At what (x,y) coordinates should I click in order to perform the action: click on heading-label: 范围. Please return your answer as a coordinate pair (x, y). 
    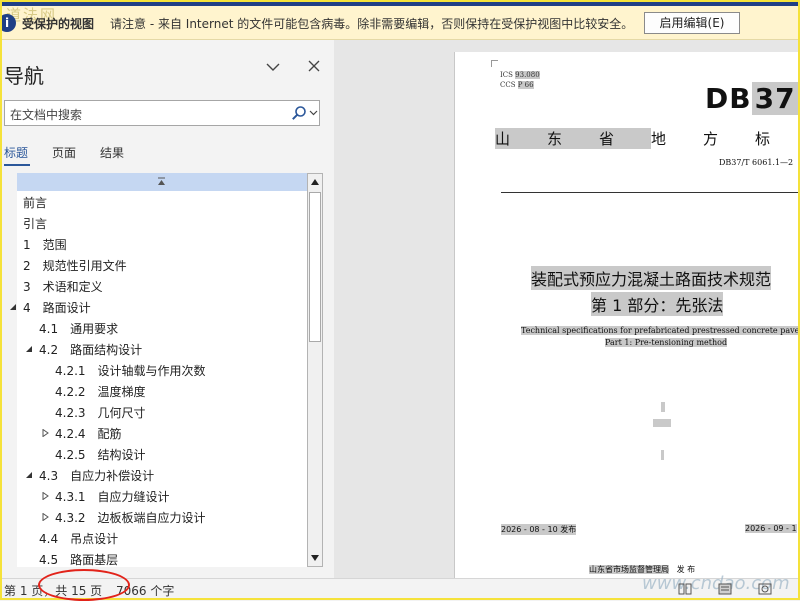
    Looking at the image, I should click on (54, 245).